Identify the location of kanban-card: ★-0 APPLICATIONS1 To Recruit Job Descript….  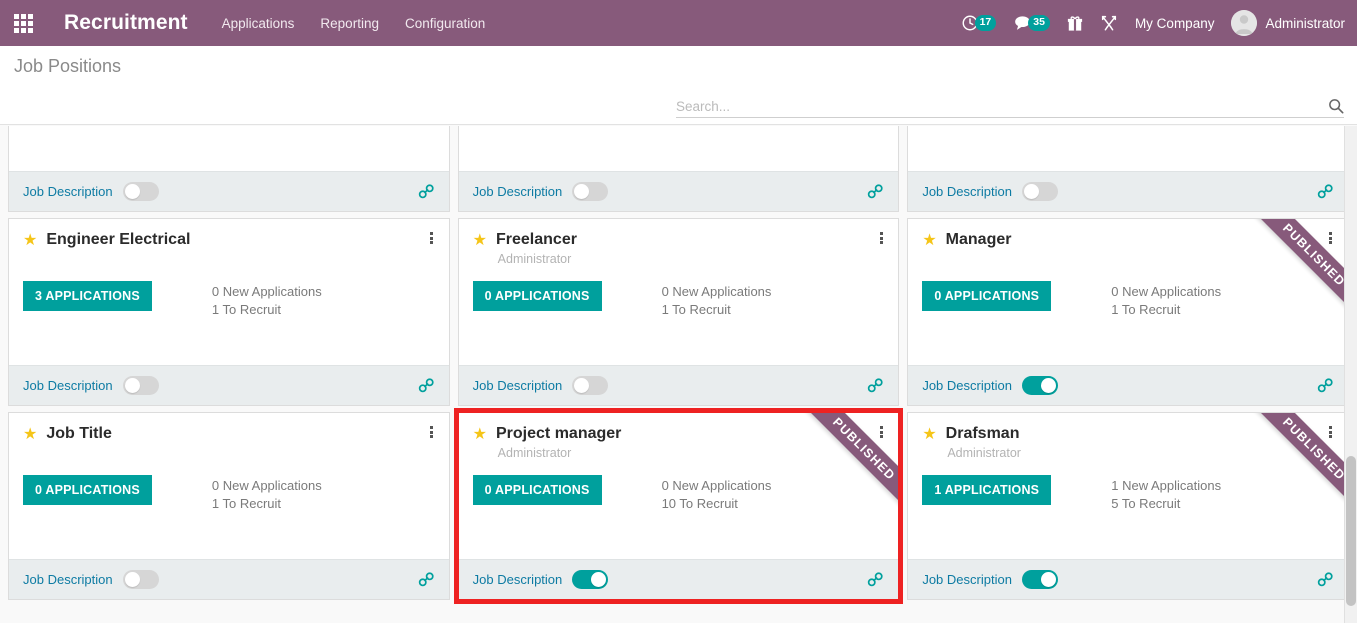
(1128, 169).